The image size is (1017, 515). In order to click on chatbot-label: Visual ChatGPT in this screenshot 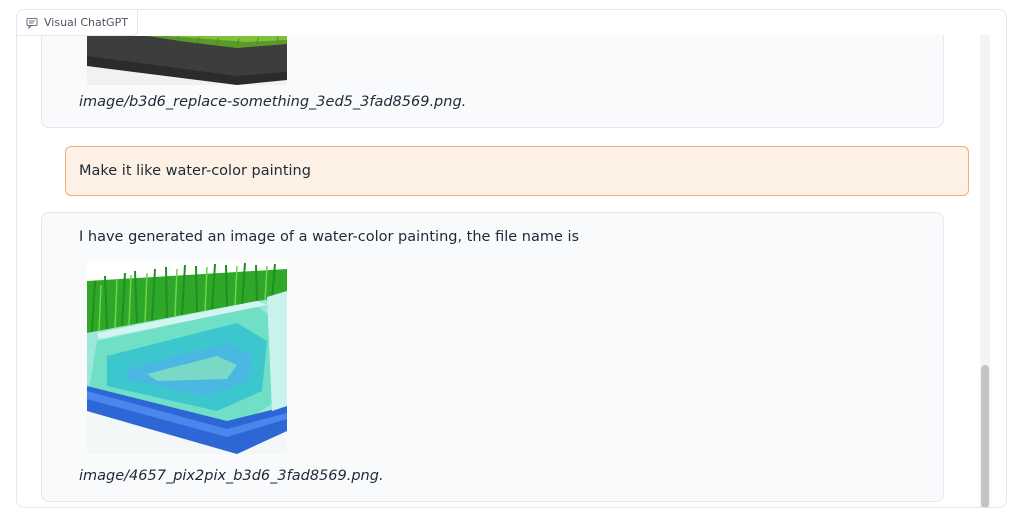, I will do `click(77, 23)`.